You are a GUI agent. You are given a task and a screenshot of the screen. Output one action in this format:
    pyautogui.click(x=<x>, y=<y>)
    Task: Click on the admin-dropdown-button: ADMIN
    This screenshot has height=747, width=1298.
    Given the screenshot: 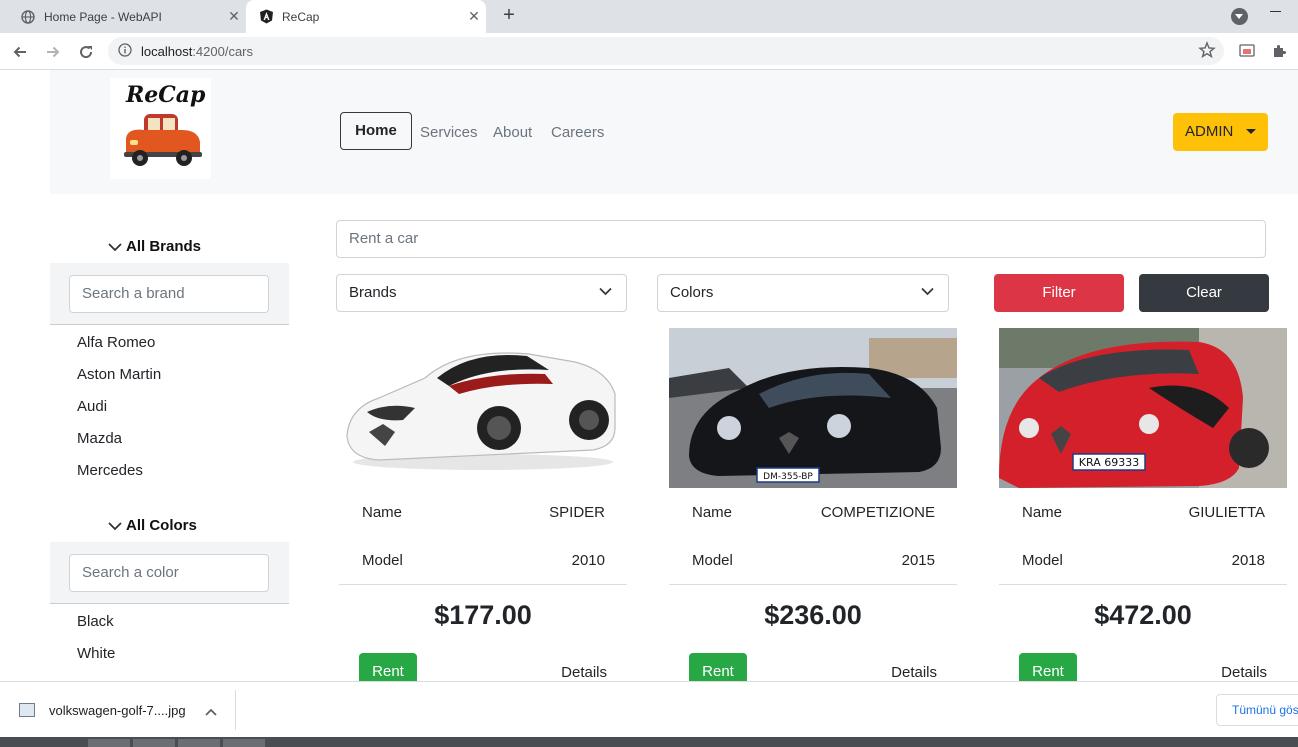 What is the action you would take?
    pyautogui.click(x=1220, y=132)
    